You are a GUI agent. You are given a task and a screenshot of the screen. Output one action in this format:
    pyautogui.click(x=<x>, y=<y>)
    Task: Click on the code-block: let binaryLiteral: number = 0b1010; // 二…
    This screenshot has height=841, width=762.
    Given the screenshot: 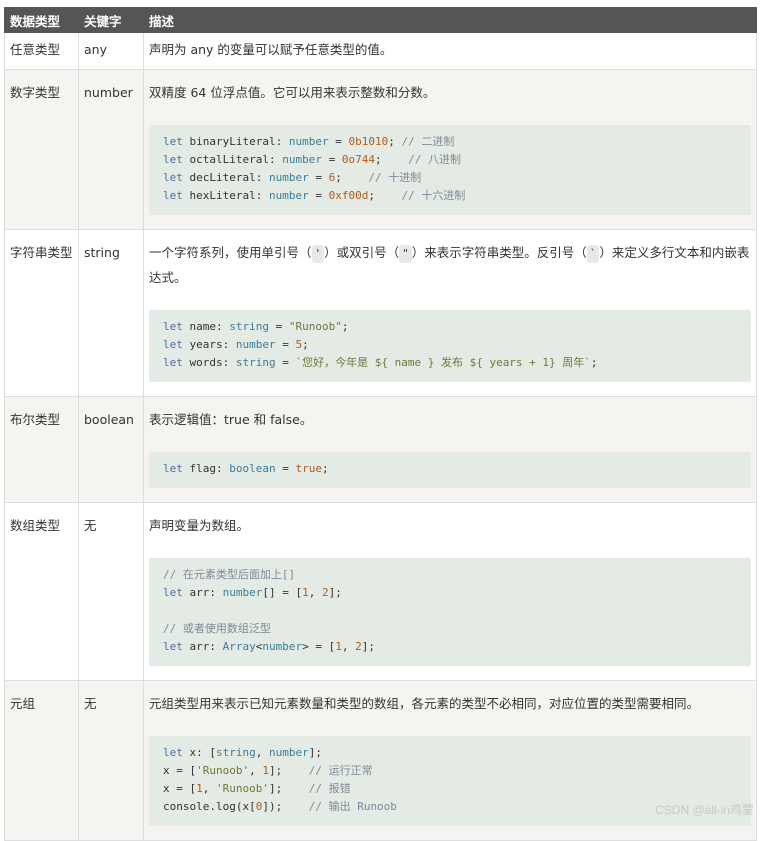 What is the action you would take?
    pyautogui.click(x=450, y=170)
    